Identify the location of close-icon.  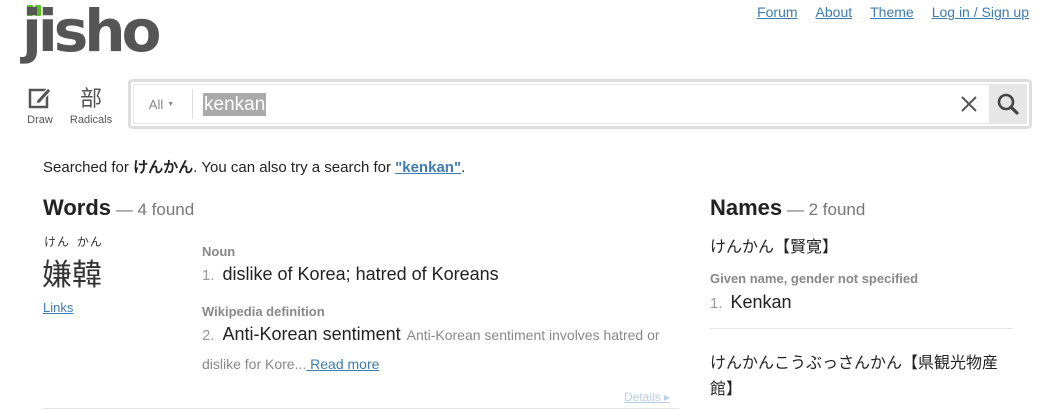
(969, 104).